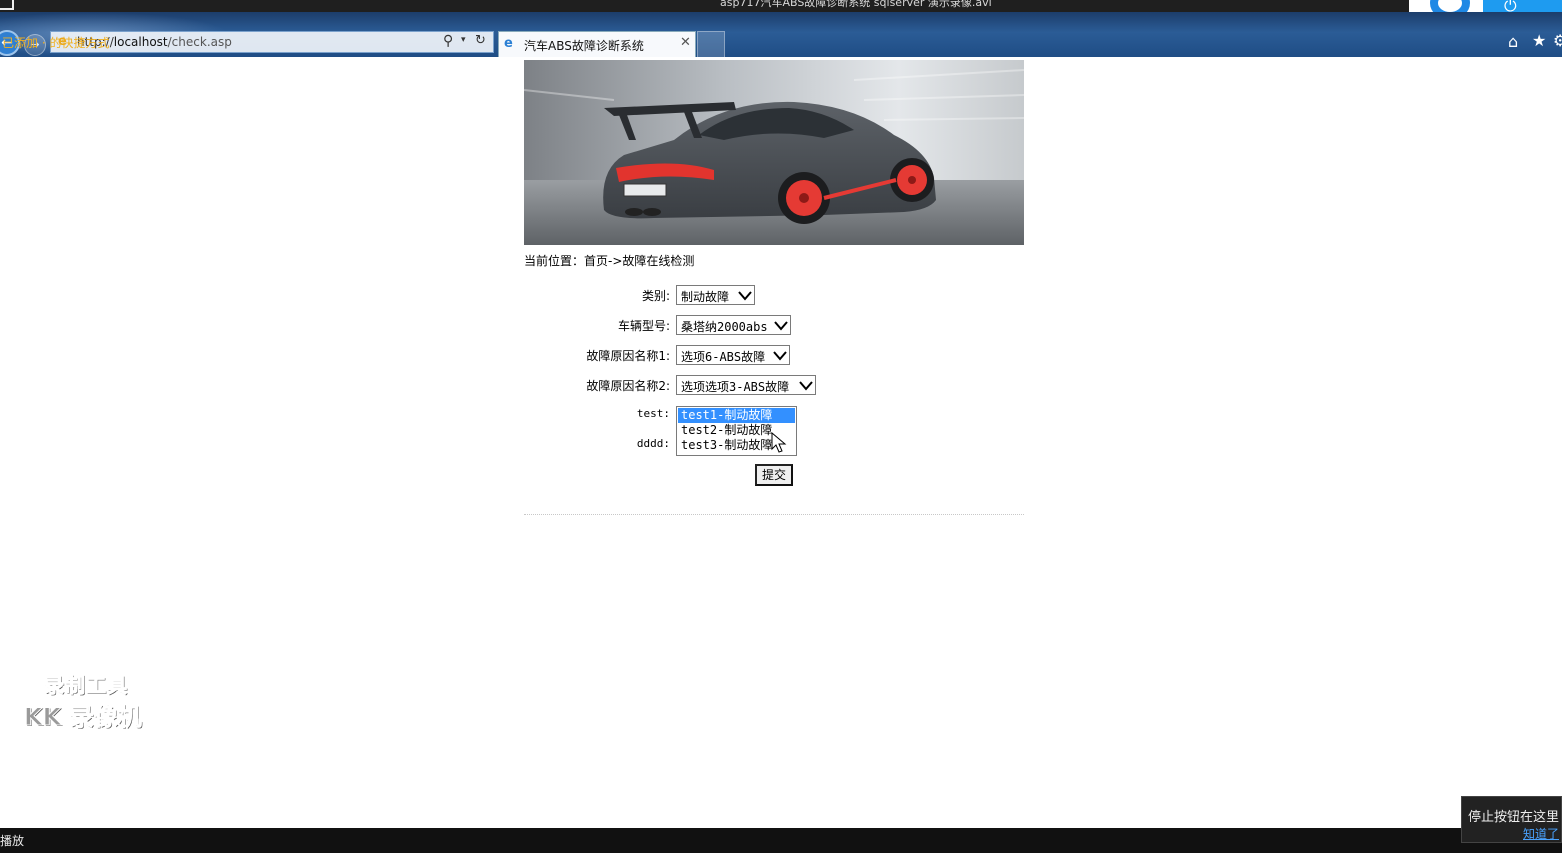 This screenshot has height=853, width=1562. What do you see at coordinates (7, 5) in the screenshot?
I see `app-menu-icon` at bounding box center [7, 5].